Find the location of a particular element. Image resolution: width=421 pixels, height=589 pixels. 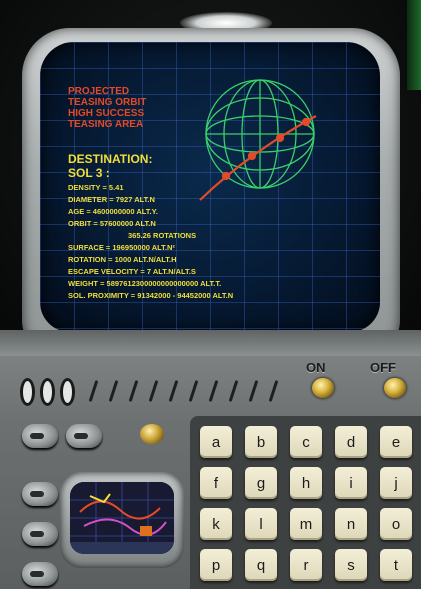

mission-line: TEASING ORBIT is located at coordinates (107, 102).